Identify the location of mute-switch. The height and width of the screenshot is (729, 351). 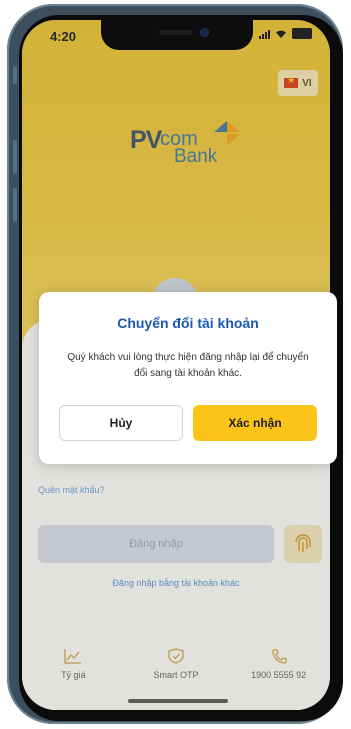
(15, 75).